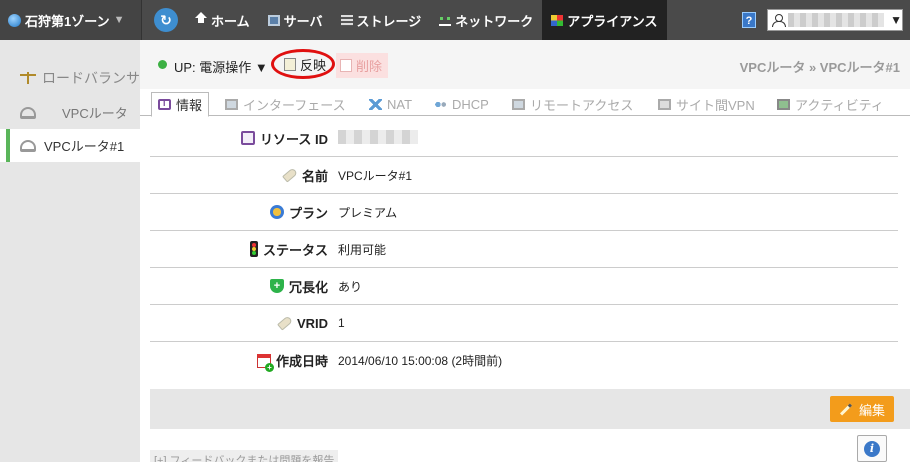 This screenshot has width=910, height=462. I want to click on nav-item-home: ホーム, so click(222, 20).